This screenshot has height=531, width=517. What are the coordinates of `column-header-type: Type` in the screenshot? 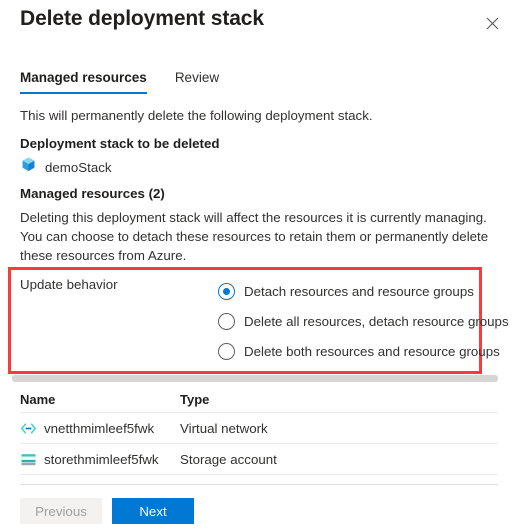 It's located at (330, 399).